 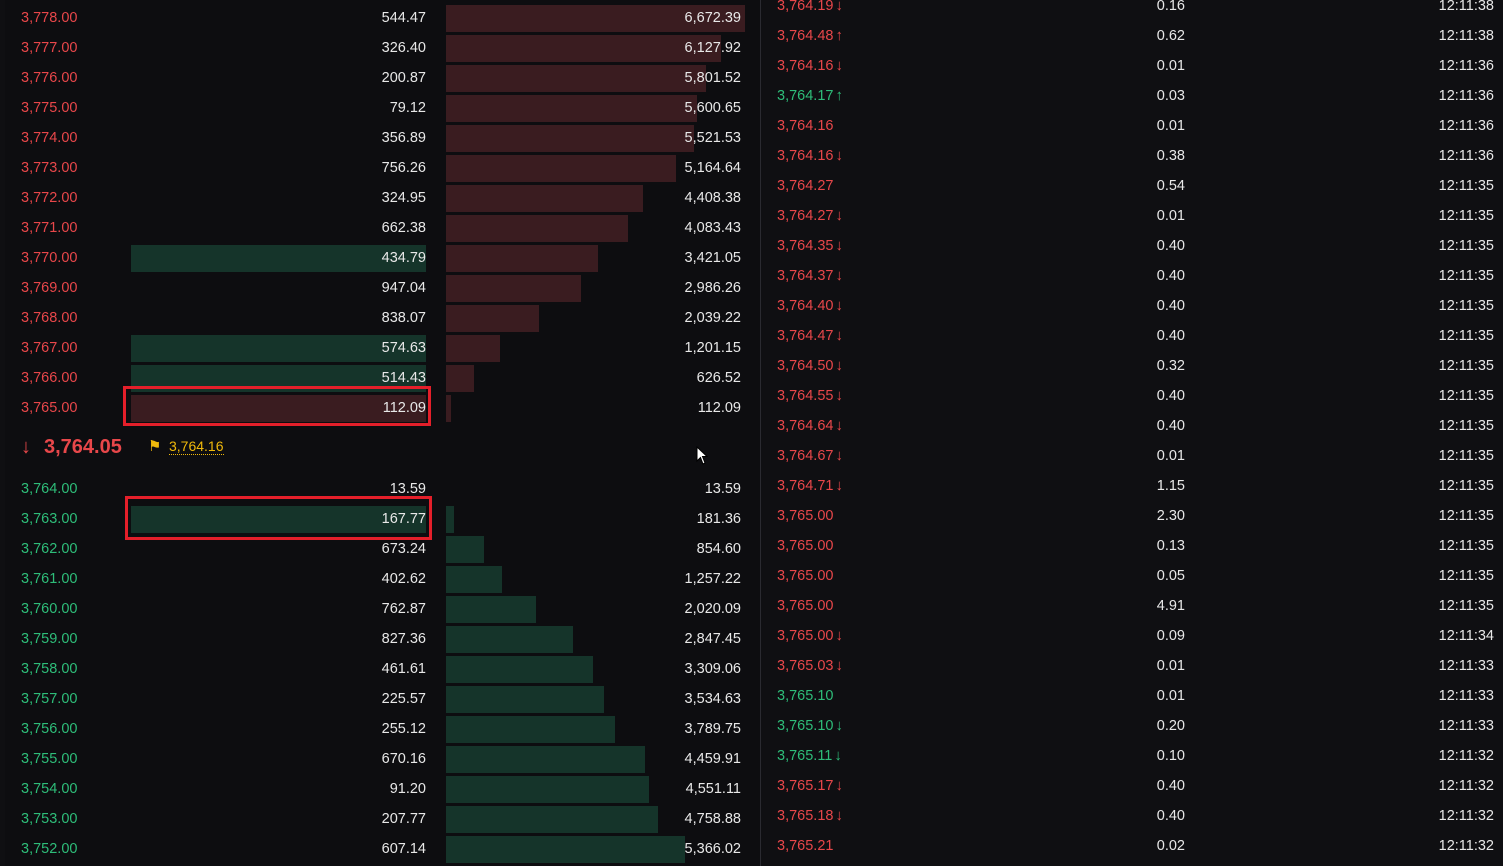 What do you see at coordinates (382, 258) in the screenshot?
I see `ask-row: 3,770.00 434.79 3,421.05` at bounding box center [382, 258].